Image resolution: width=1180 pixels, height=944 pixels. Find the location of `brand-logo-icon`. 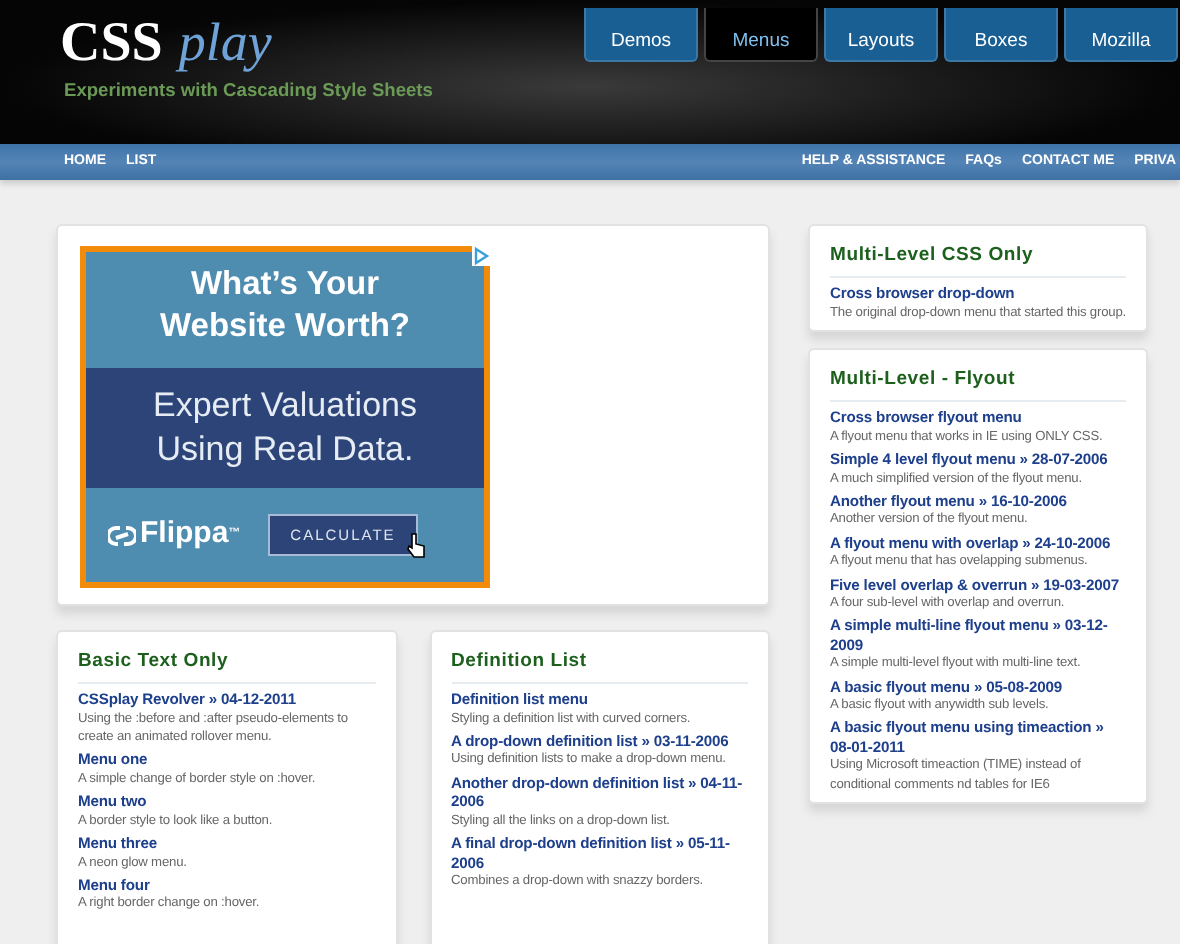

brand-logo-icon is located at coordinates (122, 535).